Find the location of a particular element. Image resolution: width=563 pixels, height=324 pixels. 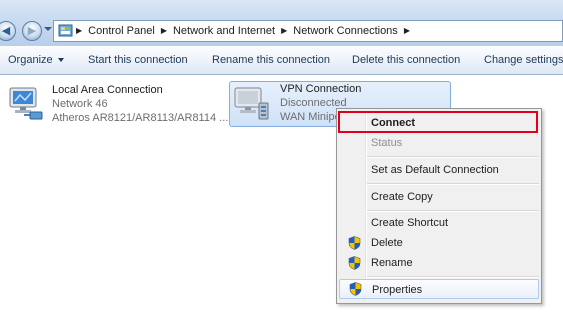

breadcrumb-network-and-internet: Network and Internet is located at coordinates (224, 31).